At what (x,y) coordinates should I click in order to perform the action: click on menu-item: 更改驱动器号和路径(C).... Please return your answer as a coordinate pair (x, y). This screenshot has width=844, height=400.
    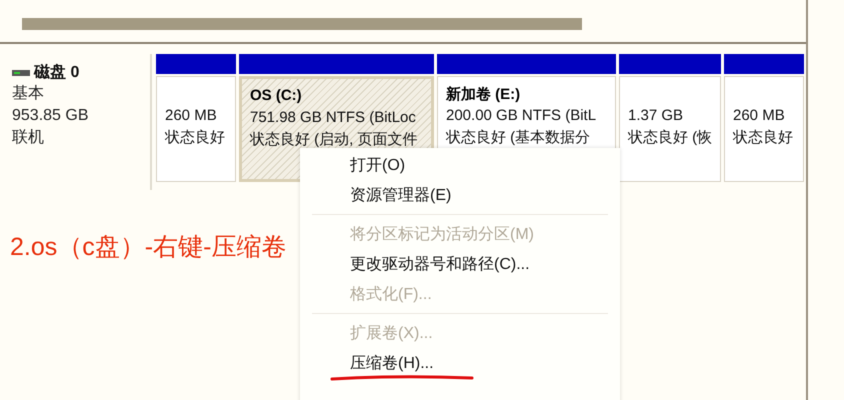
    Looking at the image, I should click on (440, 264).